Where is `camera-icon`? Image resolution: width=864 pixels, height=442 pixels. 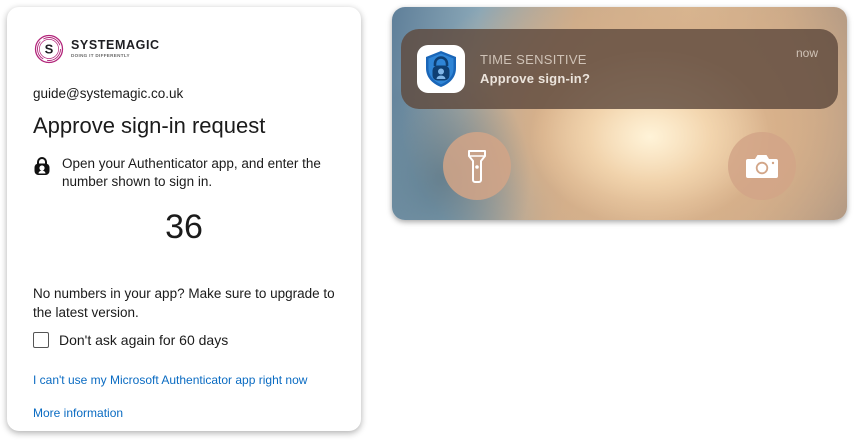
camera-icon is located at coordinates (762, 166).